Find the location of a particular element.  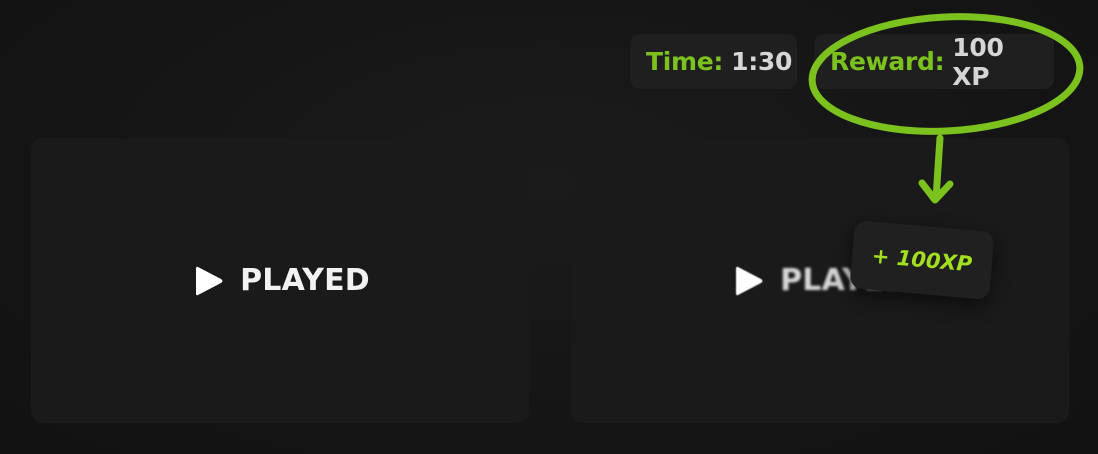

time-value: 1:30 is located at coordinates (762, 61).